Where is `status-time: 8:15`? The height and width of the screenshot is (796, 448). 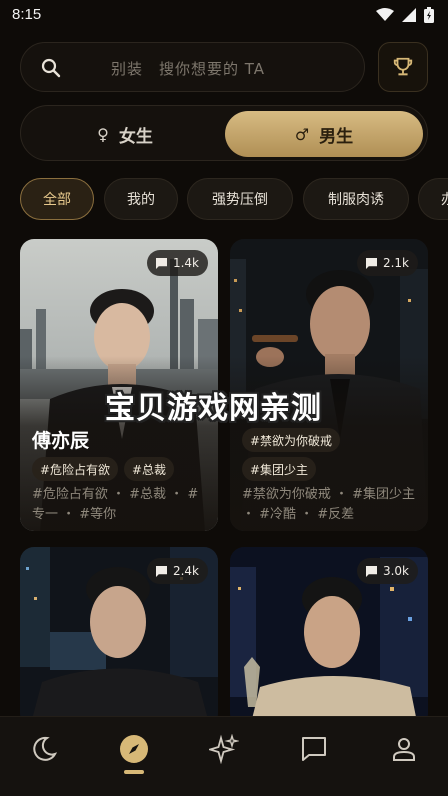 status-time: 8:15 is located at coordinates (27, 14).